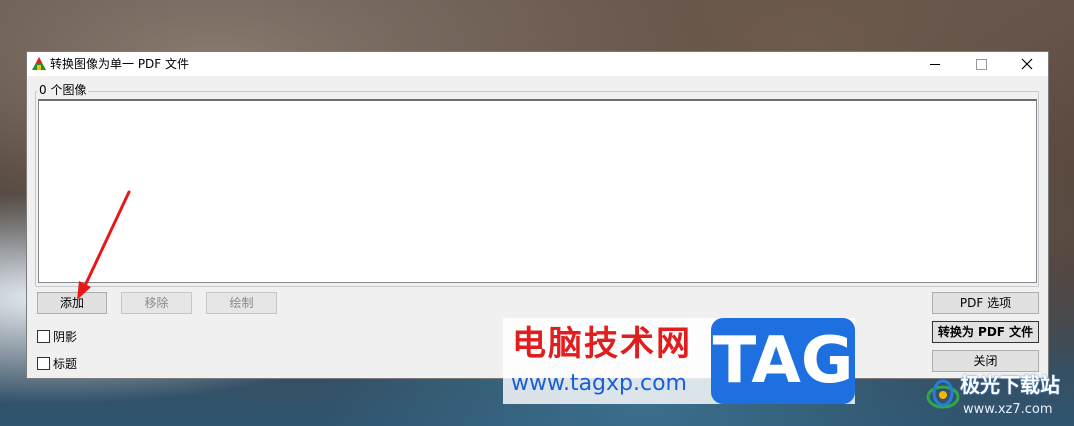  I want to click on watermark2-site-url: www.xz7.com, so click(1008, 409).